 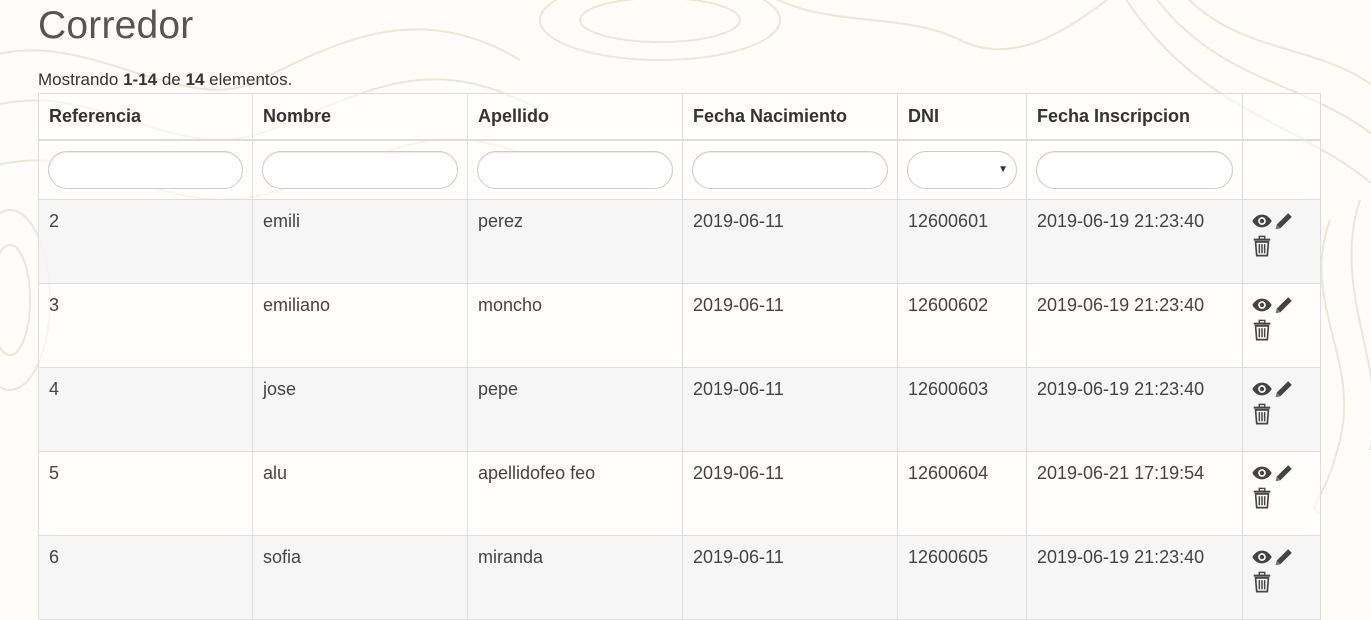 I want to click on cell-referencia: 2, so click(x=145, y=241).